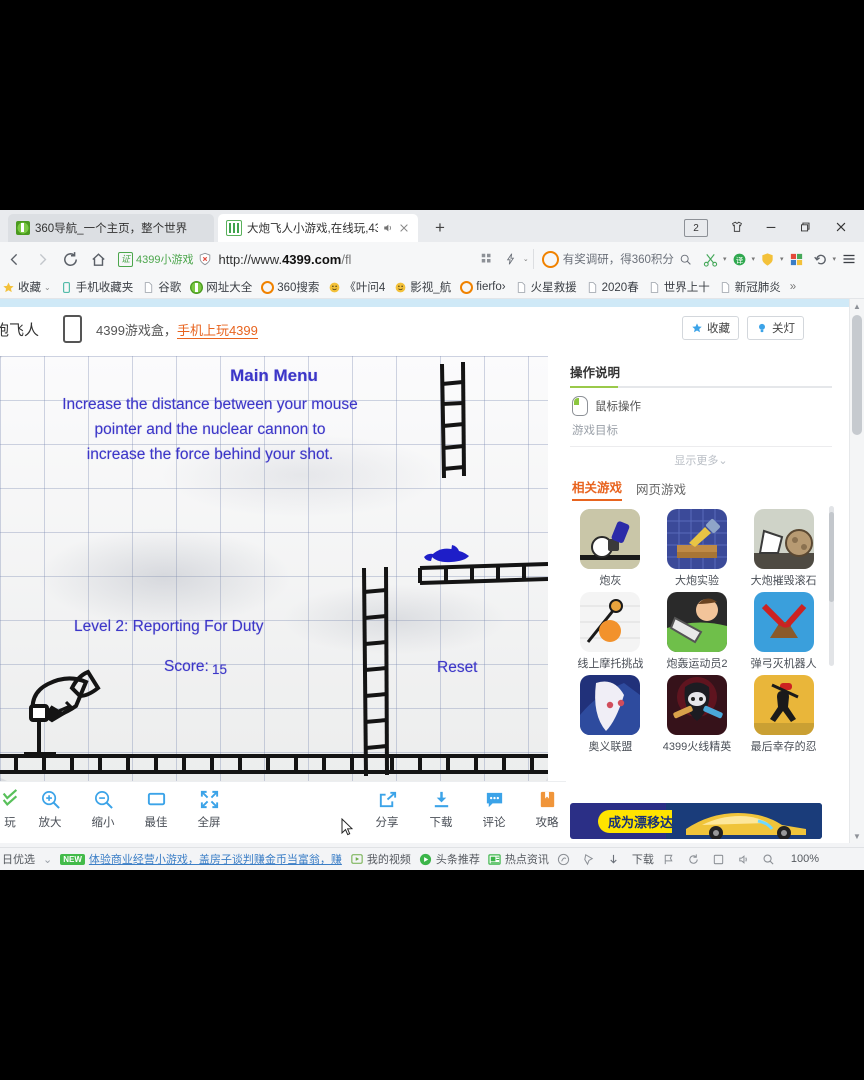  What do you see at coordinates (696, 821) in the screenshot?
I see `ad-banner: 成为漂移达人` at bounding box center [696, 821].